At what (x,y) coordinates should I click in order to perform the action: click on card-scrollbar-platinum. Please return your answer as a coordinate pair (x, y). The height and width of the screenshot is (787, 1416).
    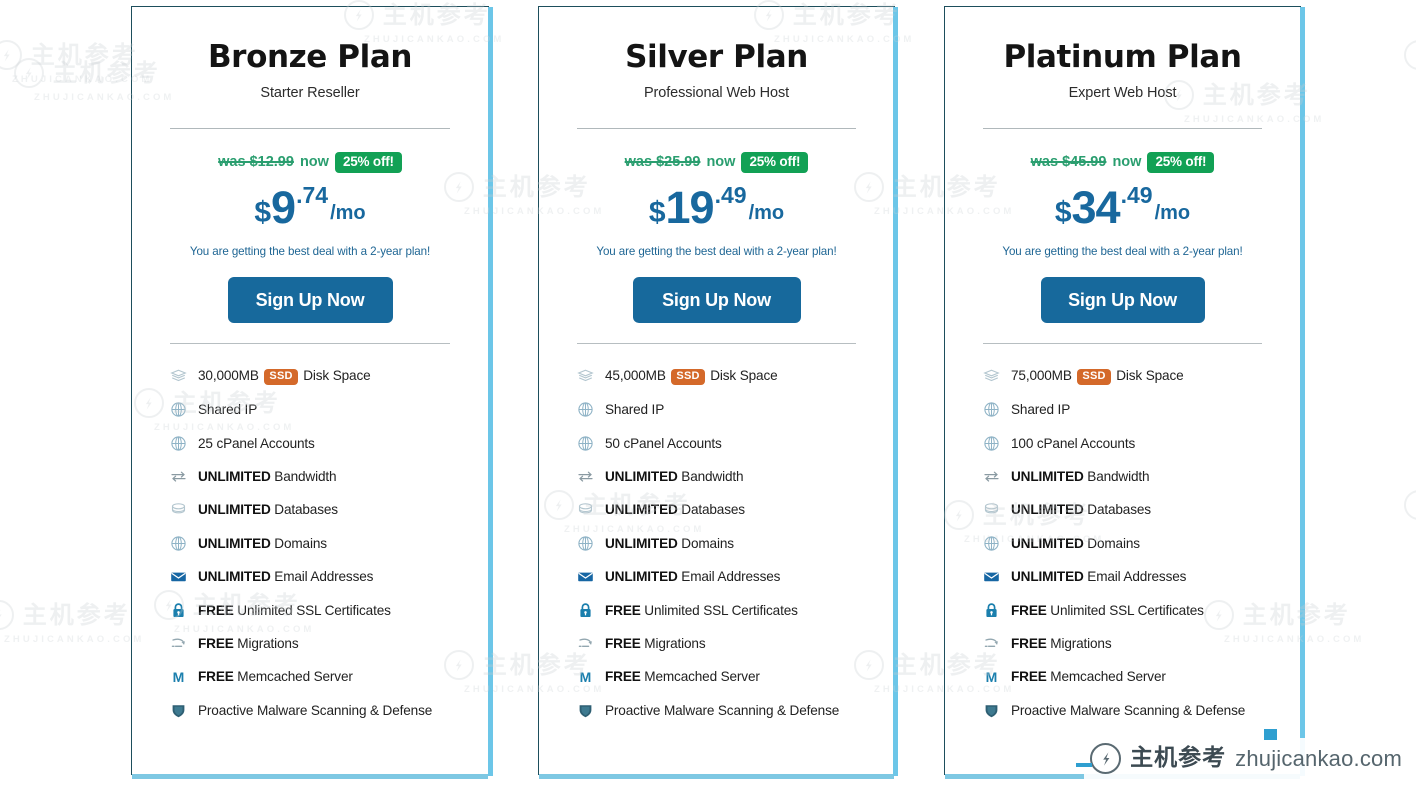
    Looking at the image, I should click on (1302, 391).